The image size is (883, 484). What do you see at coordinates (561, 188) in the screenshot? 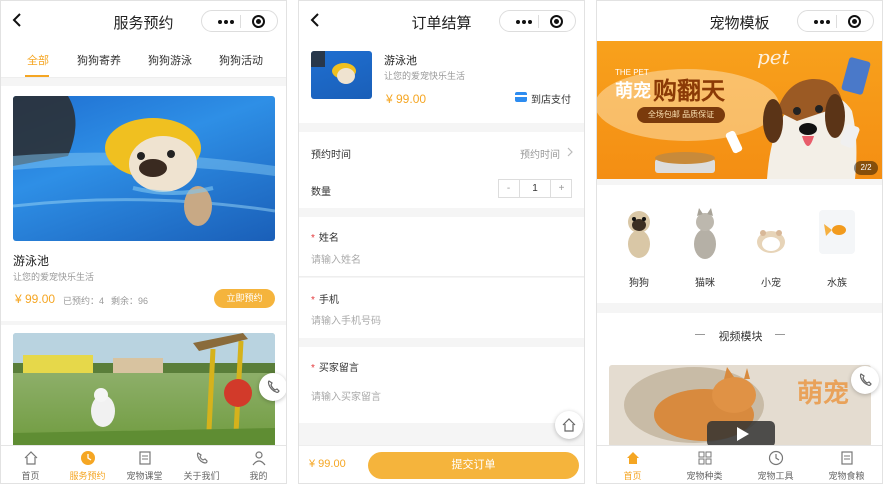
I see `quantity-plus-button: +` at bounding box center [561, 188].